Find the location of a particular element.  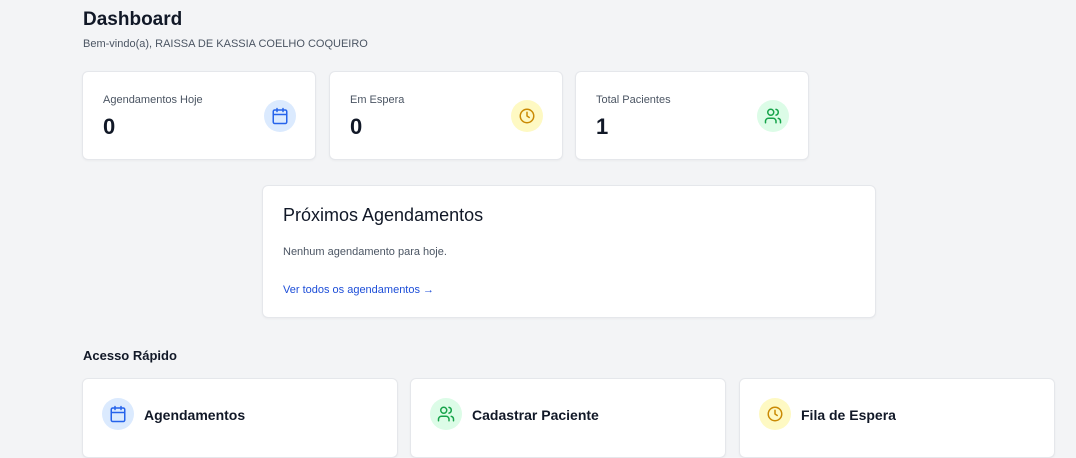

quick-access-label: Fila de Espera is located at coordinates (848, 415).